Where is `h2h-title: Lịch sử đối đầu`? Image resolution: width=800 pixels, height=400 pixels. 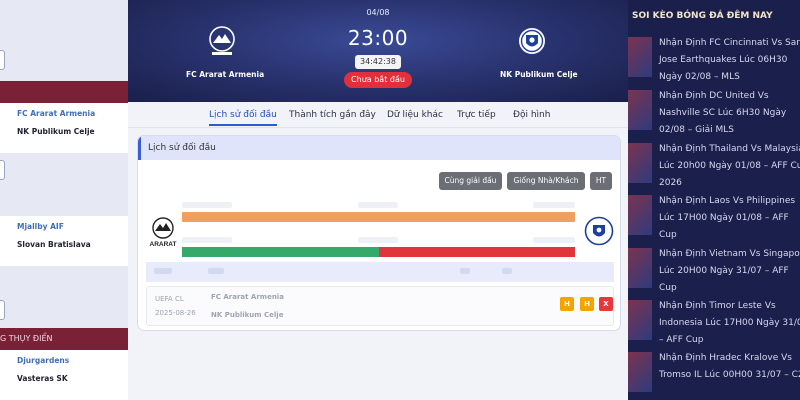 h2h-title: Lịch sử đối đầu is located at coordinates (379, 148).